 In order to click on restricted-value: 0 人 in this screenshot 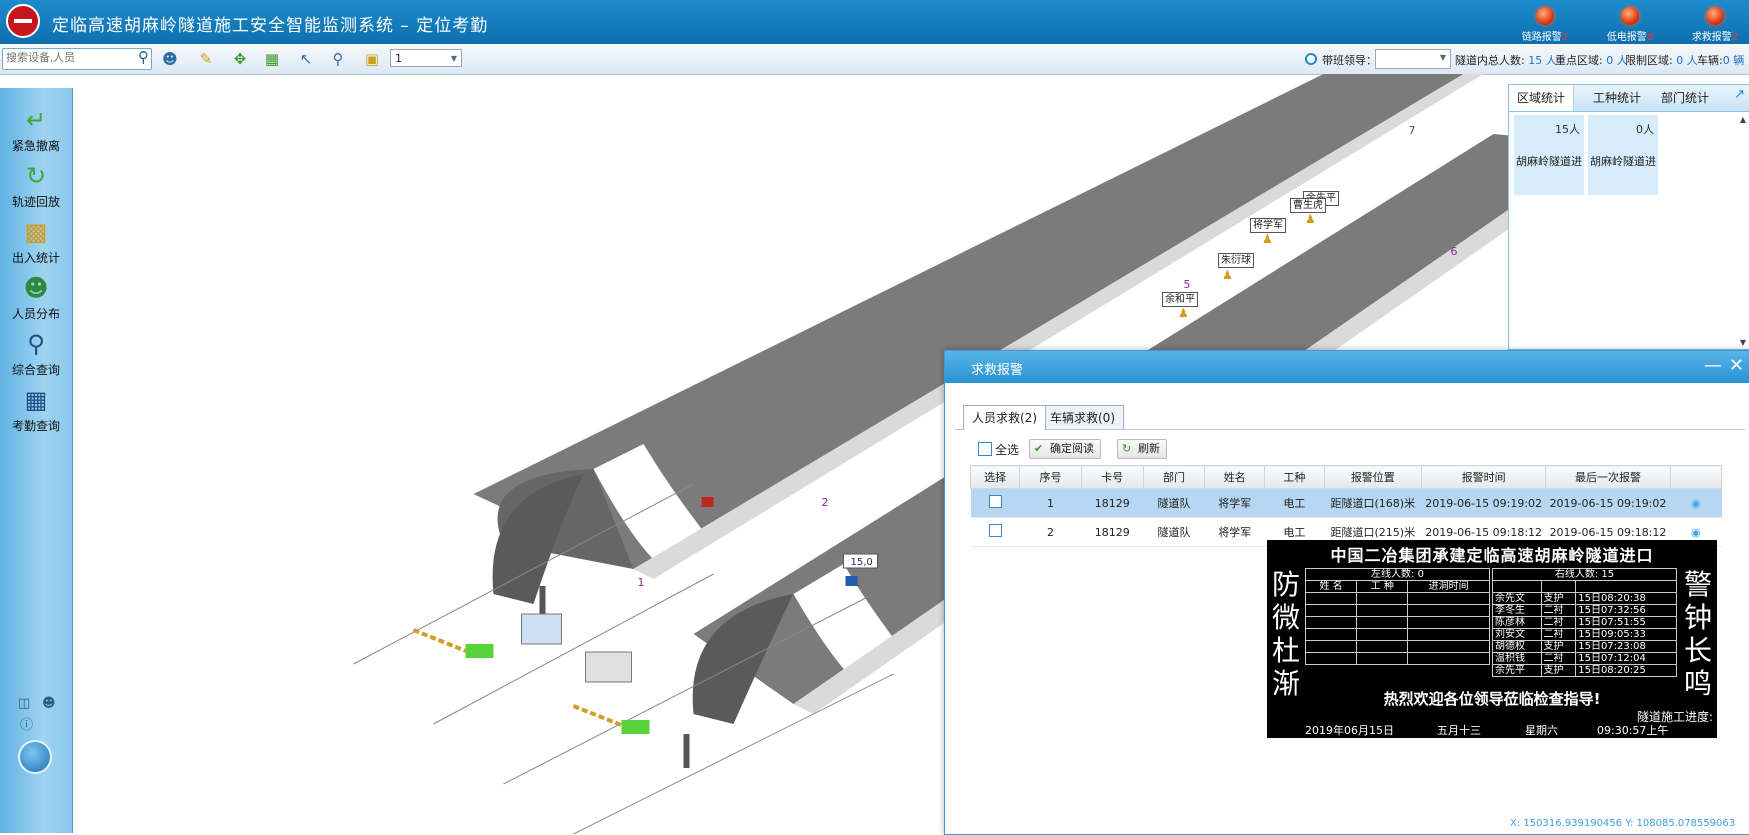, I will do `click(1687, 60)`.